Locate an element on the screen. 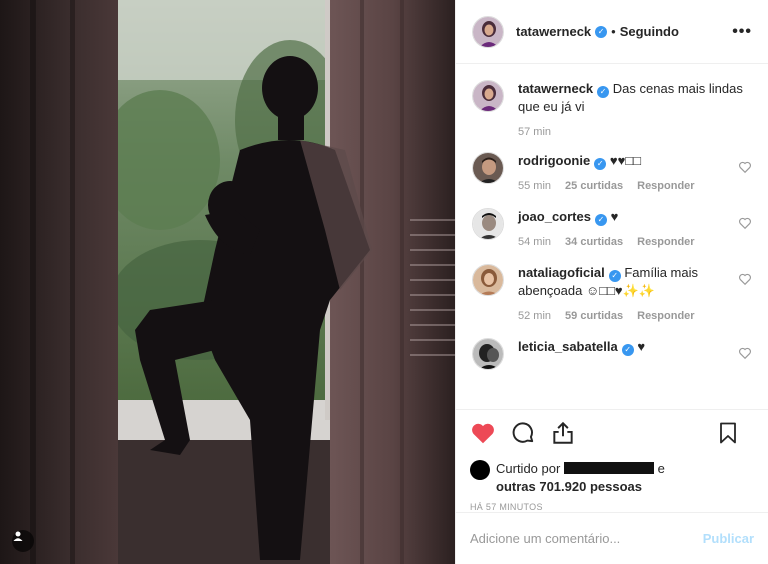  comment-text: rodrigoonie ✓ ♥♥□□ is located at coordinates (623, 161).